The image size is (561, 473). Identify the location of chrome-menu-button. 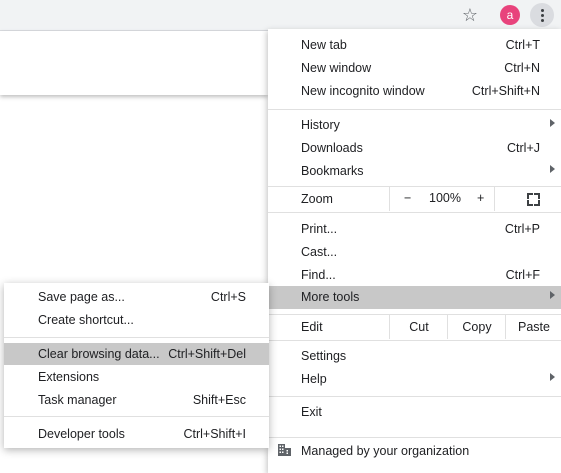
(542, 15).